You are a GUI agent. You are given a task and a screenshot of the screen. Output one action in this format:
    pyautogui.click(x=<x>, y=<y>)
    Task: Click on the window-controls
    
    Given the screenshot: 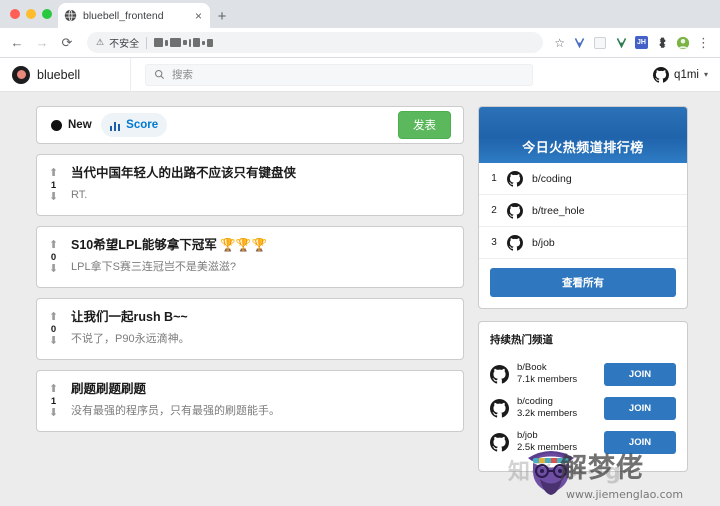 What is the action you would take?
    pyautogui.click(x=33, y=14)
    